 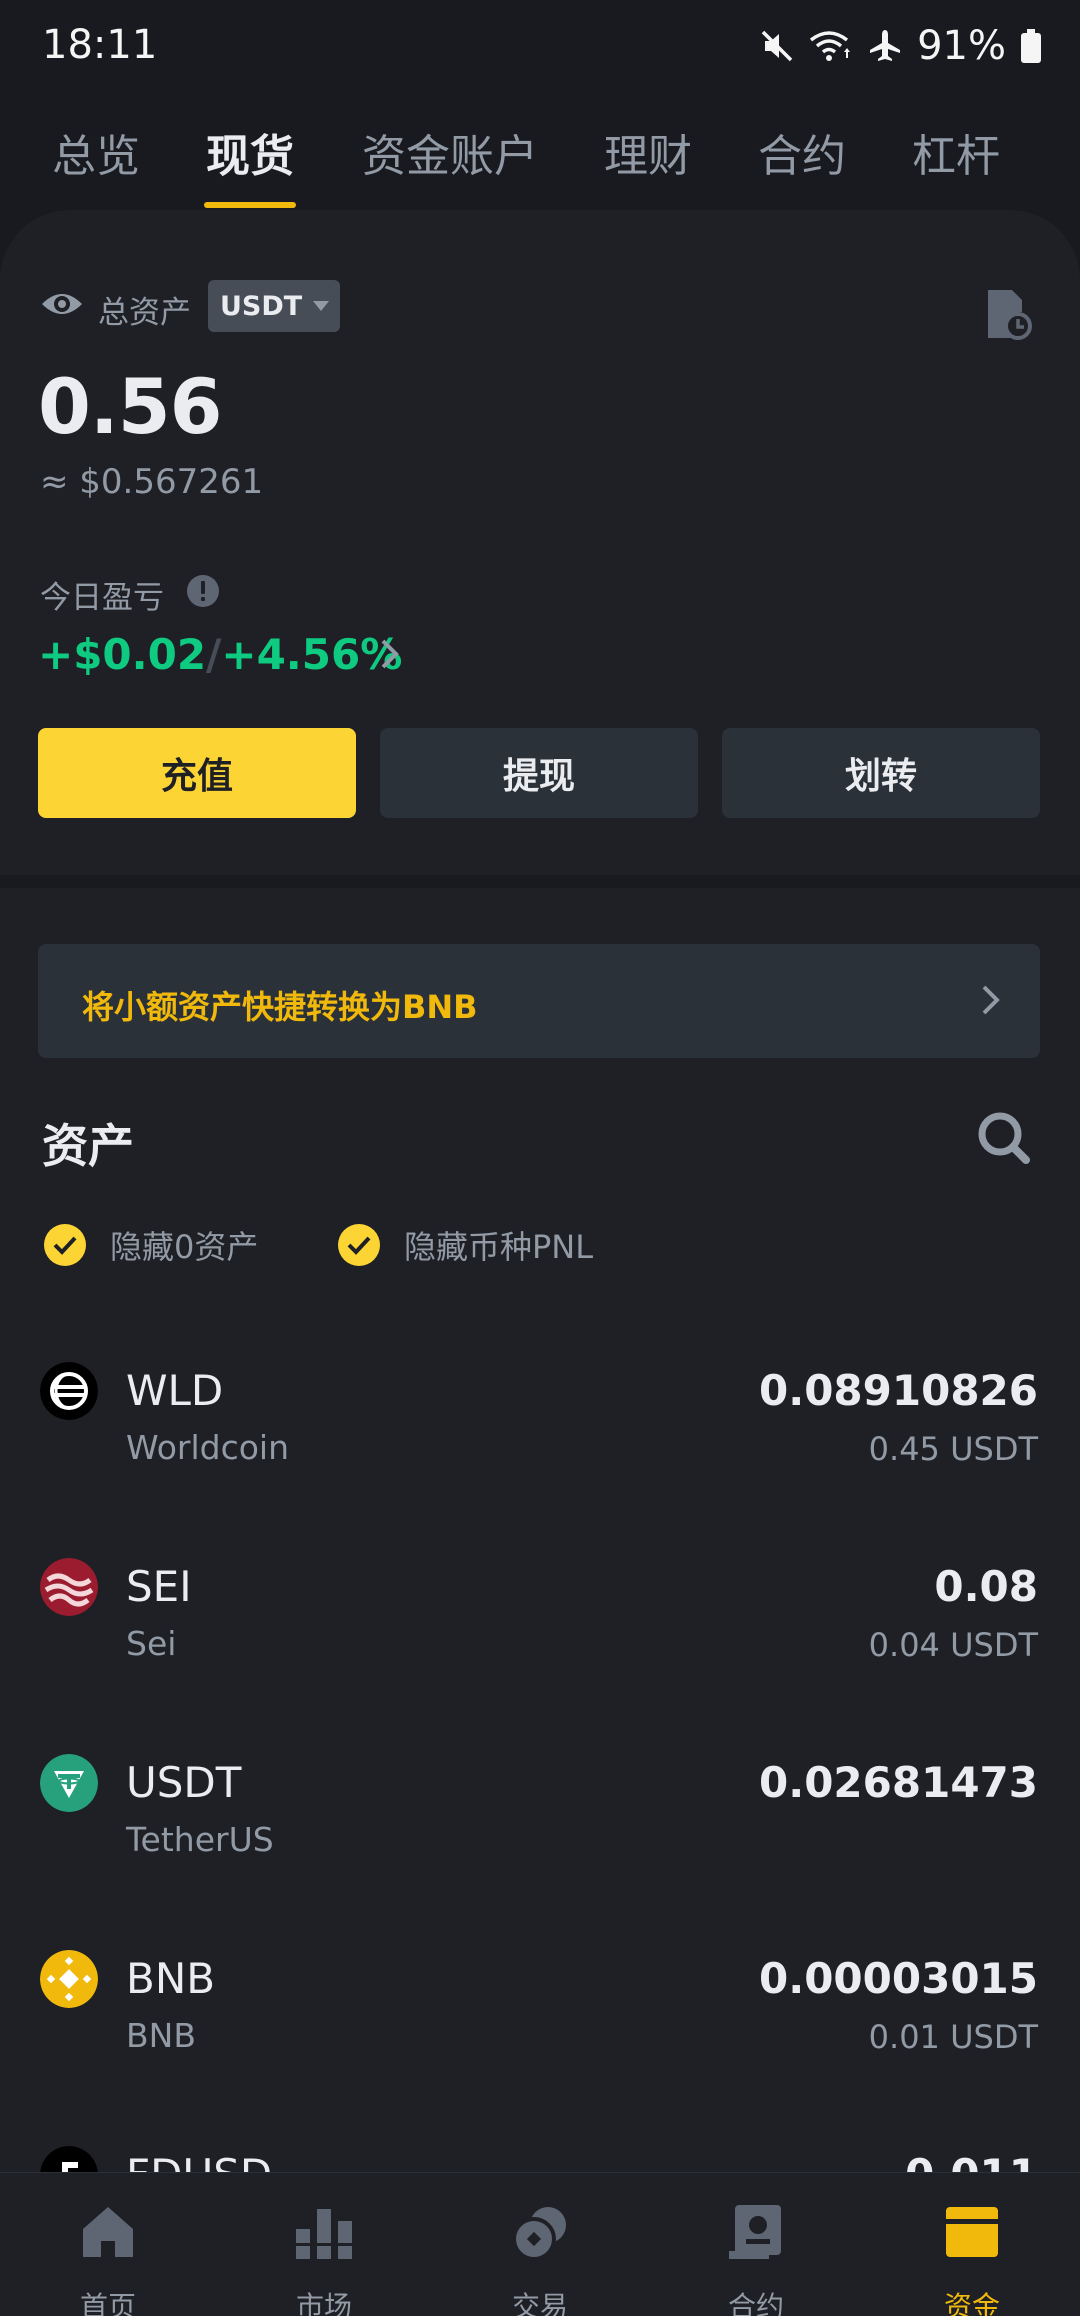 I want to click on status-bar: 18:11 91%, so click(x=540, y=46).